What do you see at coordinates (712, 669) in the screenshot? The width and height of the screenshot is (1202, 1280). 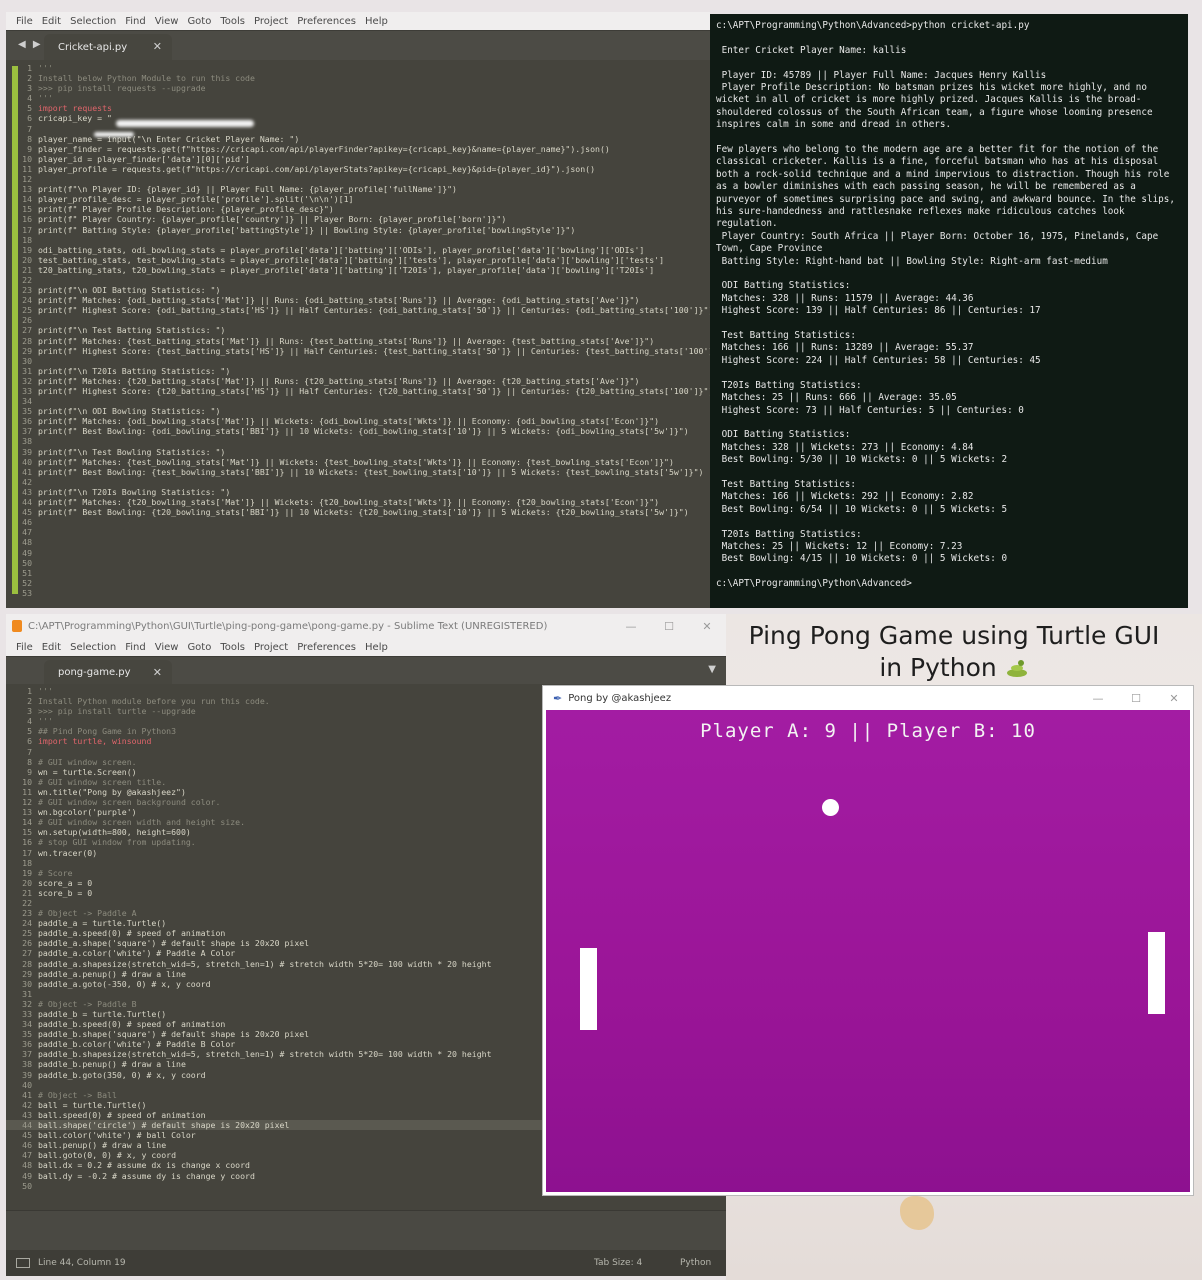 I see `tab-dropdown-icon: ▼` at bounding box center [712, 669].